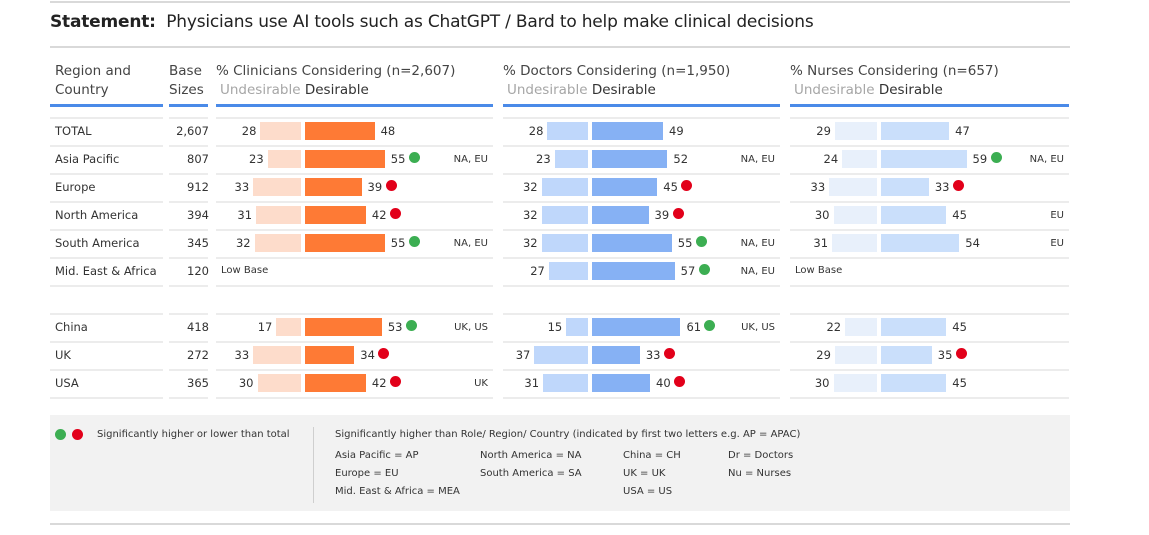 The height and width of the screenshot is (535, 1149). What do you see at coordinates (834, 90) in the screenshot?
I see `undesirable-label: Undesirable` at bounding box center [834, 90].